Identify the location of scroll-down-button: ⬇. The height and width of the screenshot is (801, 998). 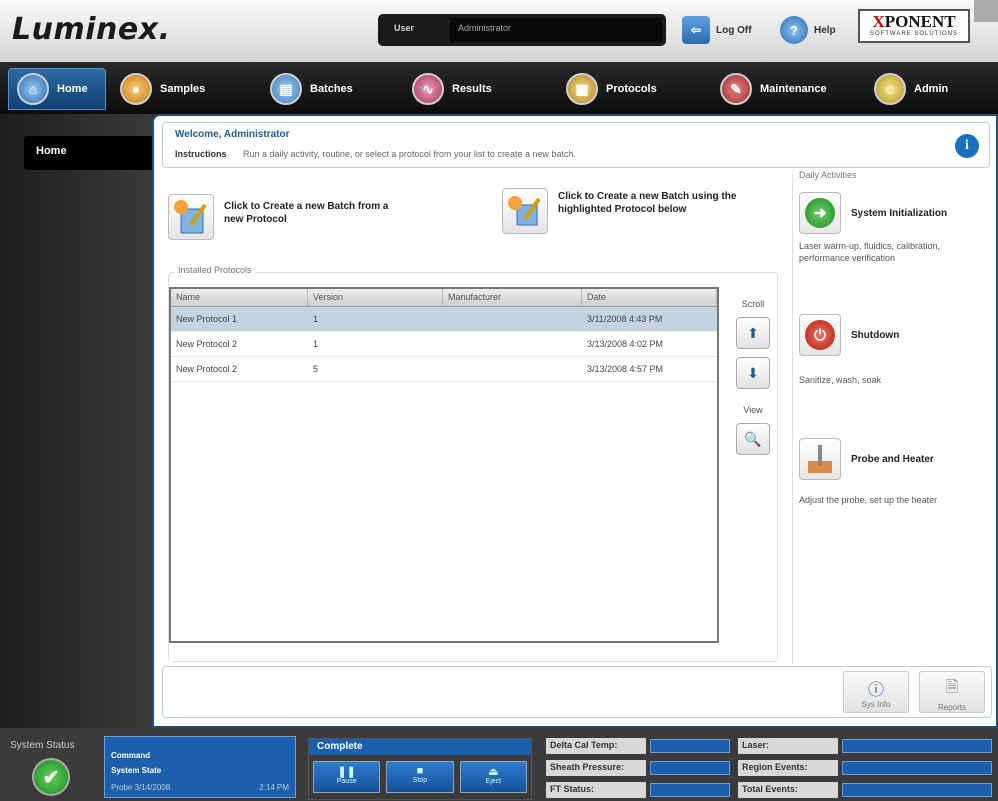
(753, 373).